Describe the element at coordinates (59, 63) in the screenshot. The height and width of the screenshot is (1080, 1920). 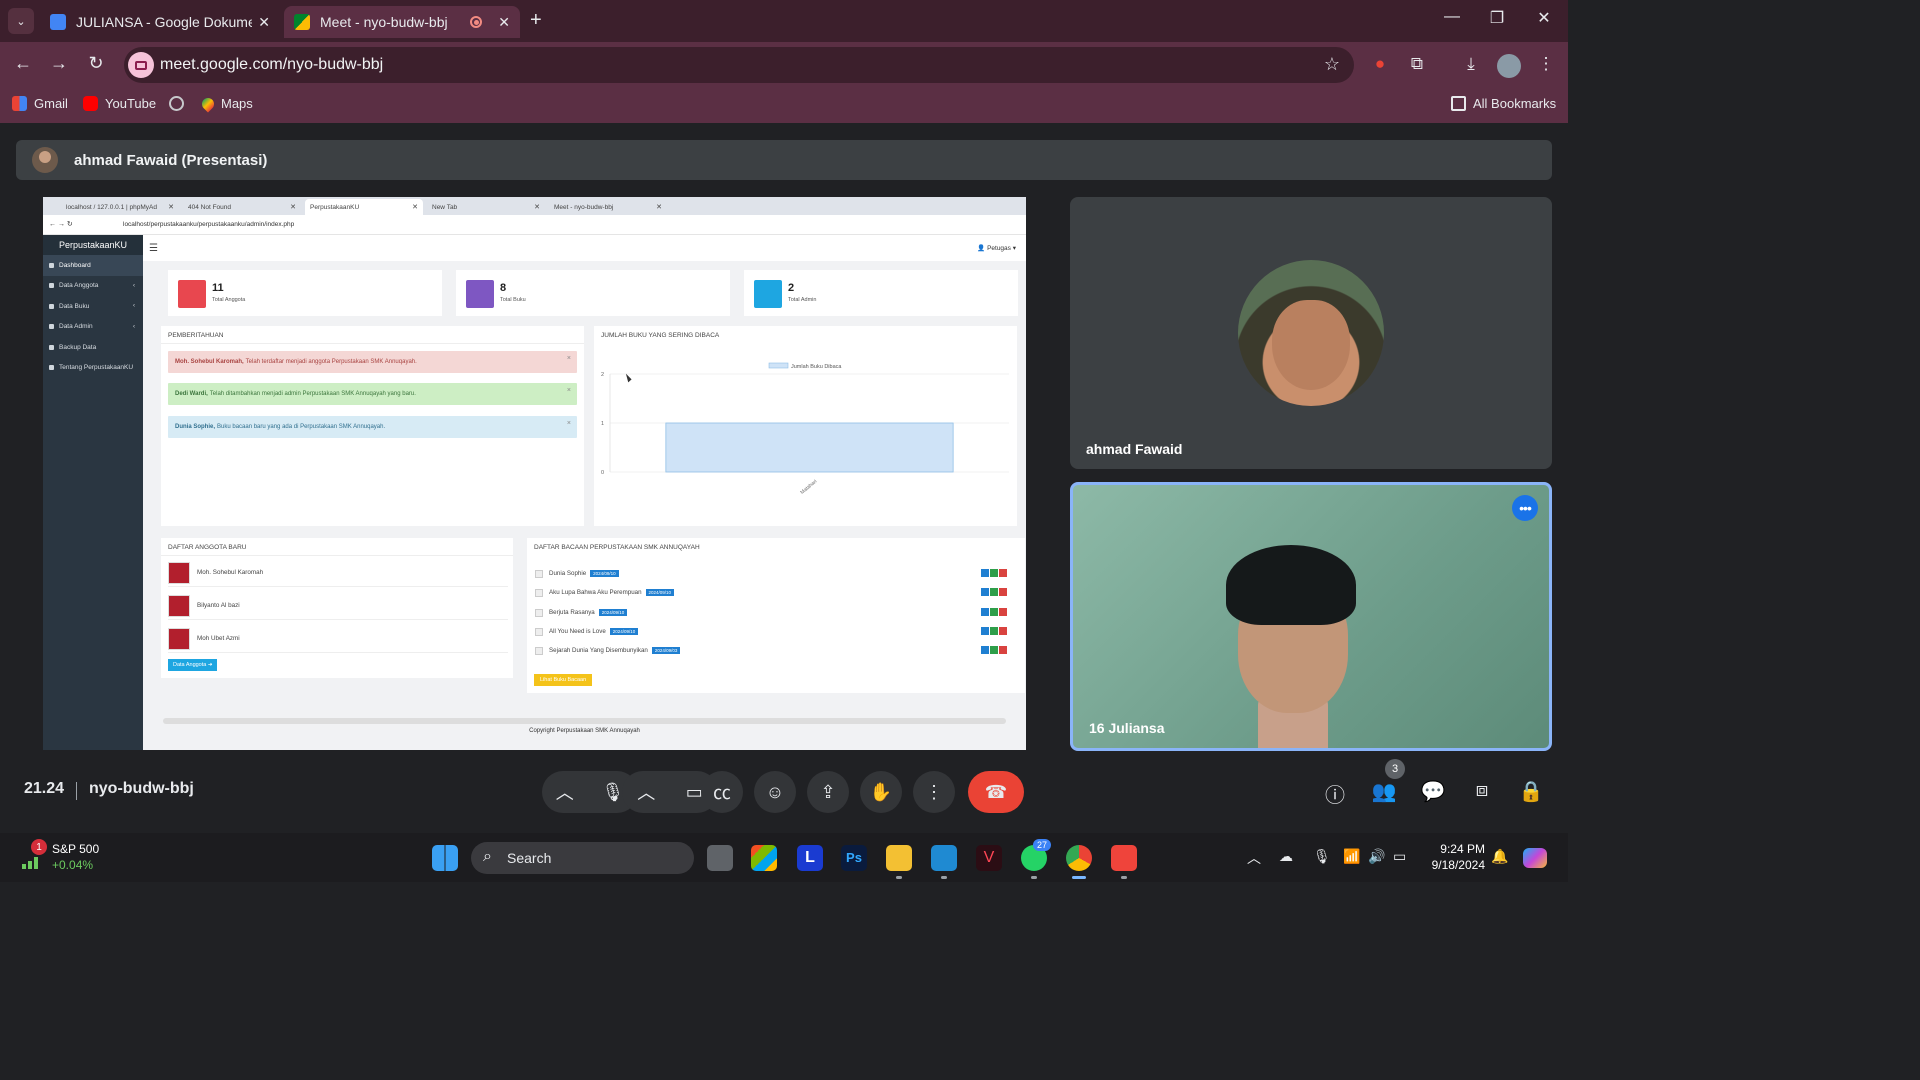
I see `forward-button: →` at that location.